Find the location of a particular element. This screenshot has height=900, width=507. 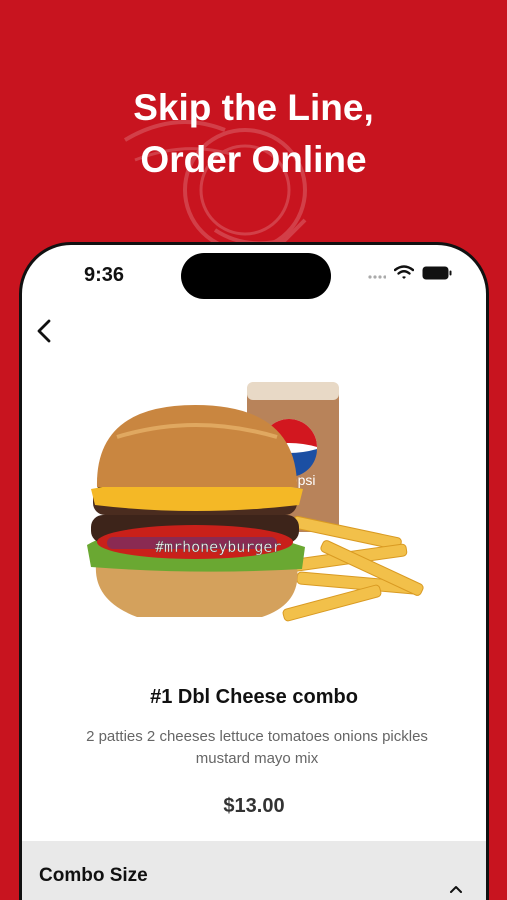

combo-size-section: Combo Size is located at coordinates (254, 870).